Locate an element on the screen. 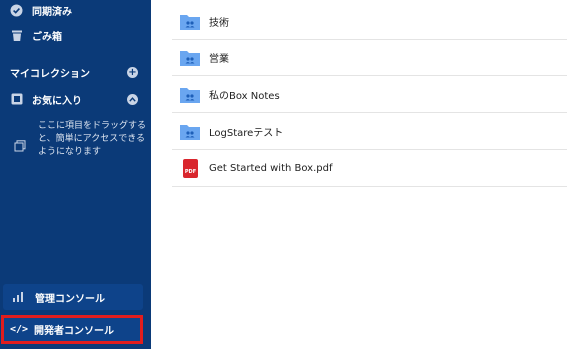 The height and width of the screenshot is (349, 567). my-collection-header: マイコレクション + is located at coordinates (75, 72).